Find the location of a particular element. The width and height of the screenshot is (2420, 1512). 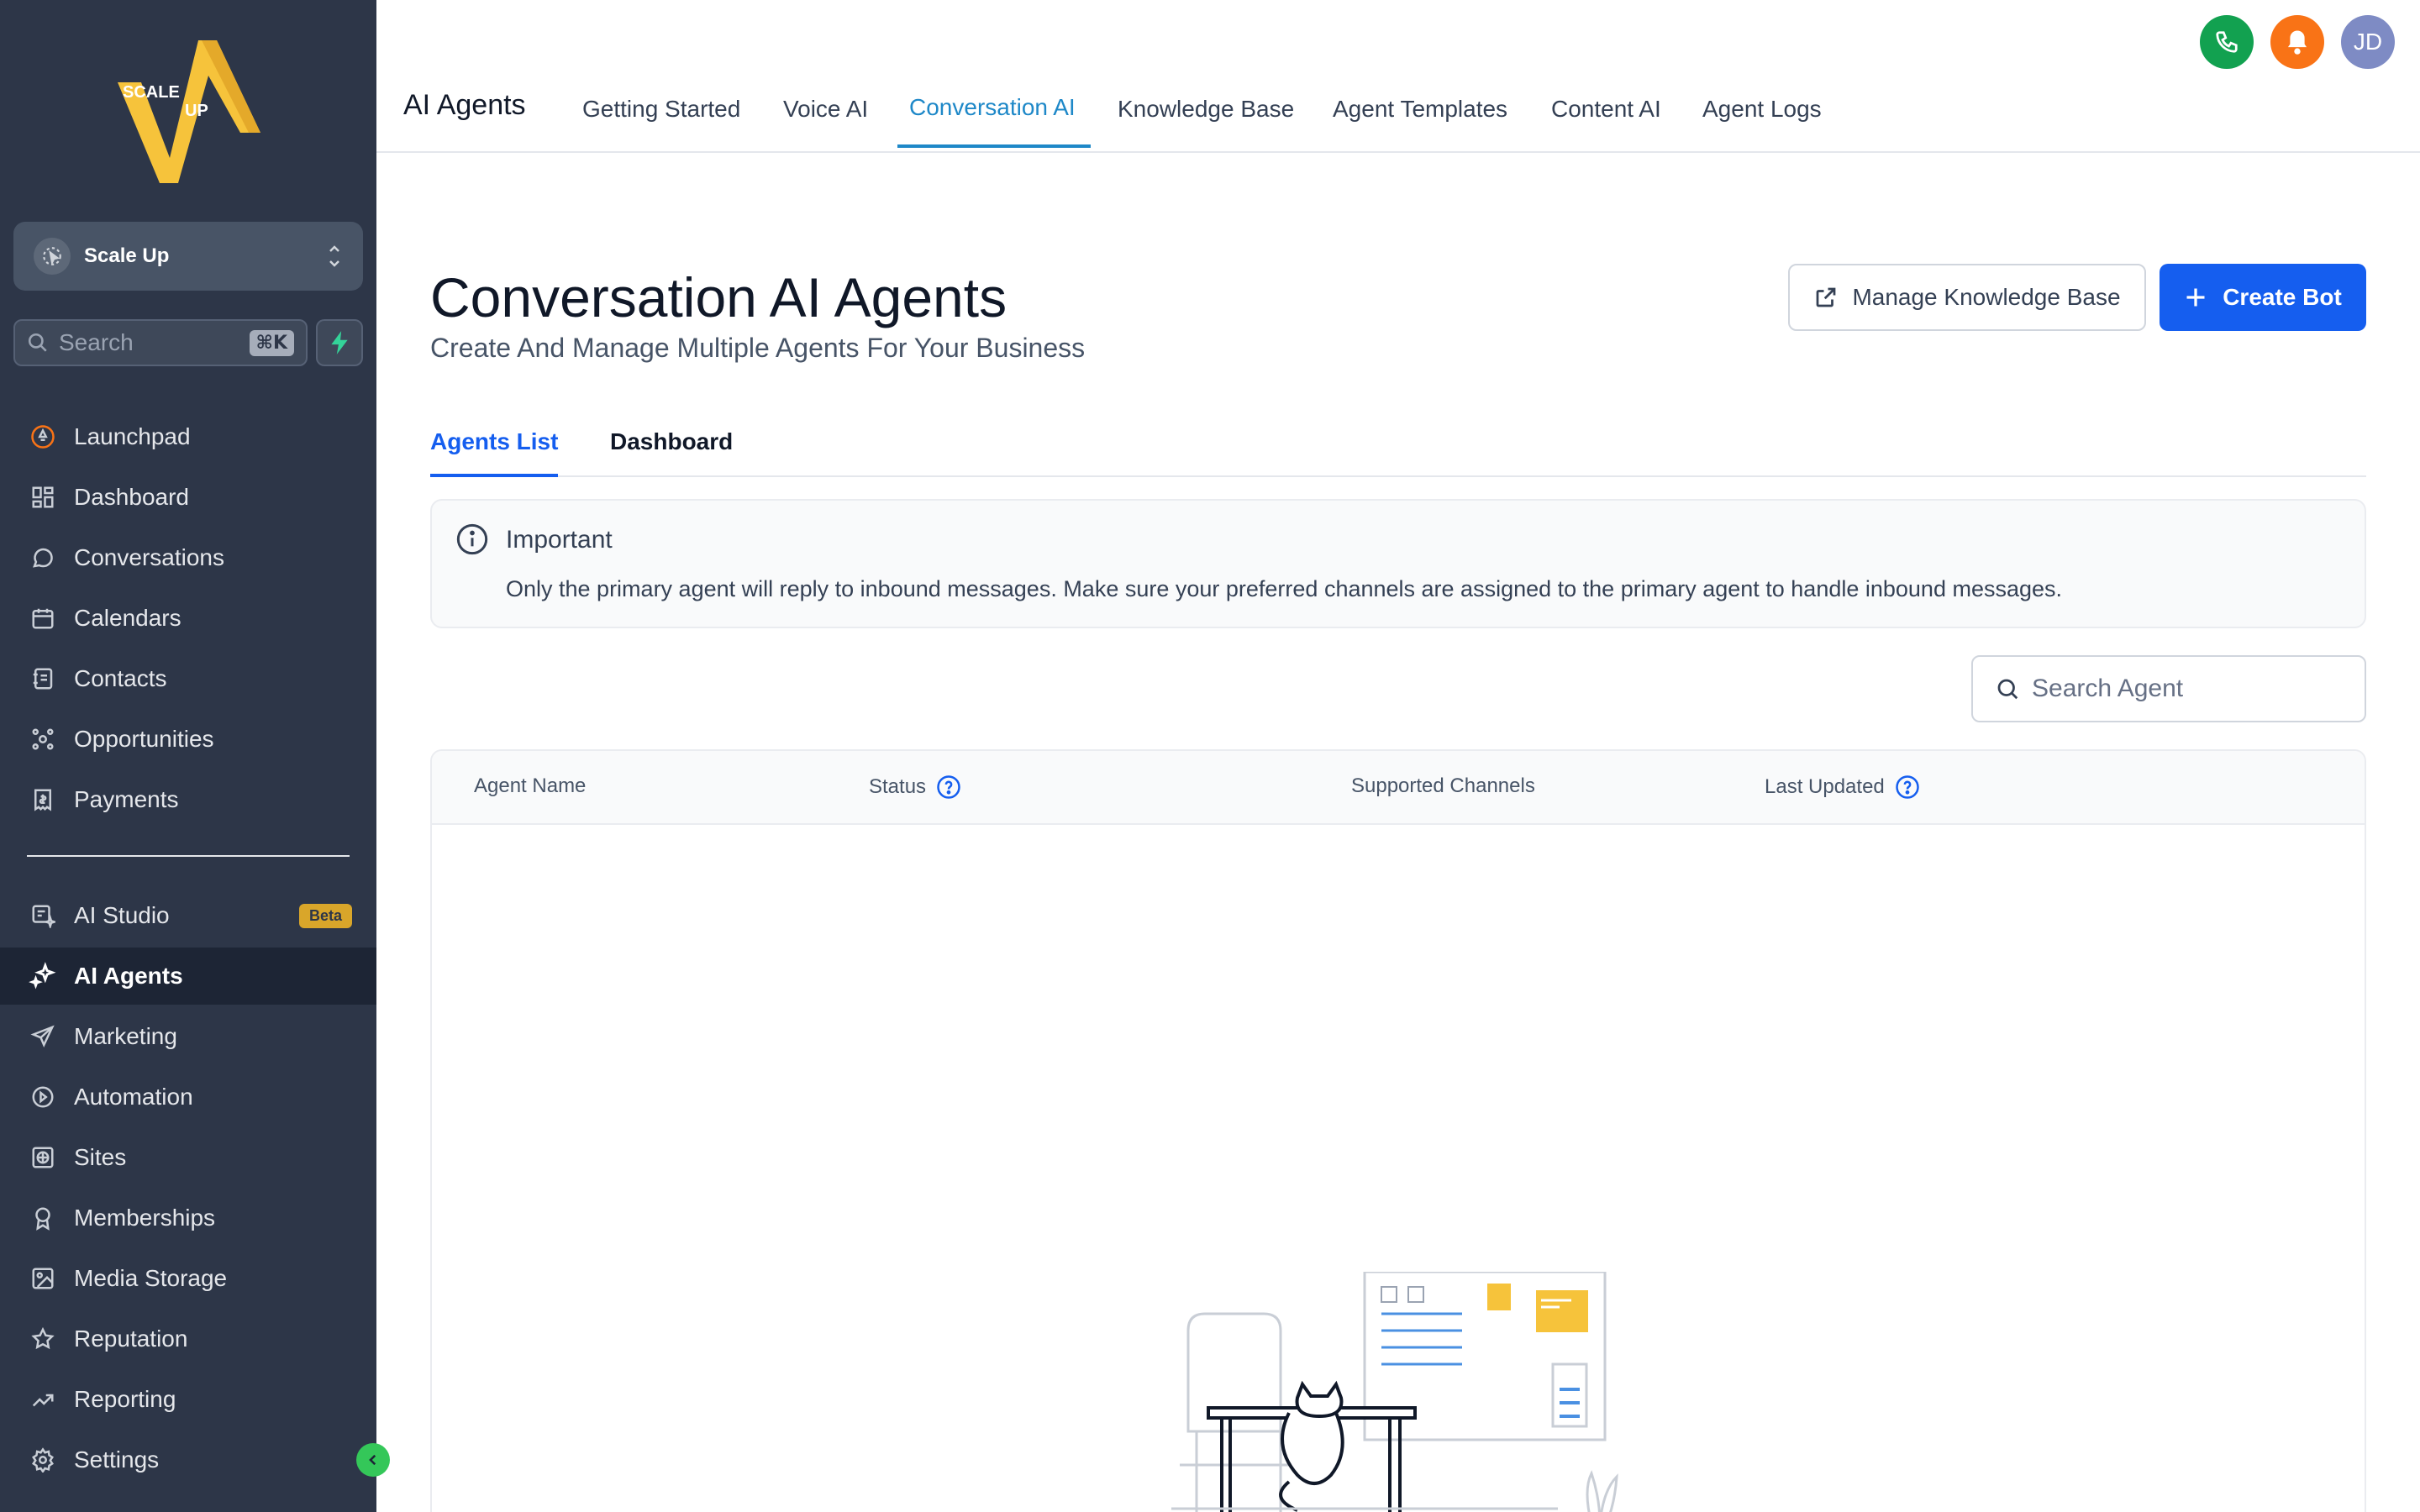

column-agent-name: Agent Name is located at coordinates (530, 786).